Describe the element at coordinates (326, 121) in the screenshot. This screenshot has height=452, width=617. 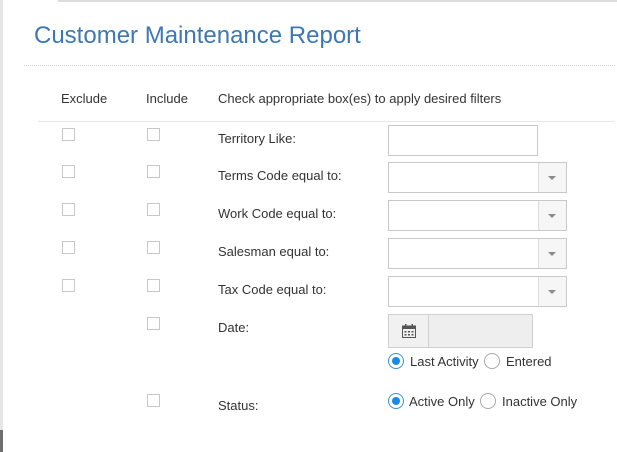
I see `header-divider` at that location.